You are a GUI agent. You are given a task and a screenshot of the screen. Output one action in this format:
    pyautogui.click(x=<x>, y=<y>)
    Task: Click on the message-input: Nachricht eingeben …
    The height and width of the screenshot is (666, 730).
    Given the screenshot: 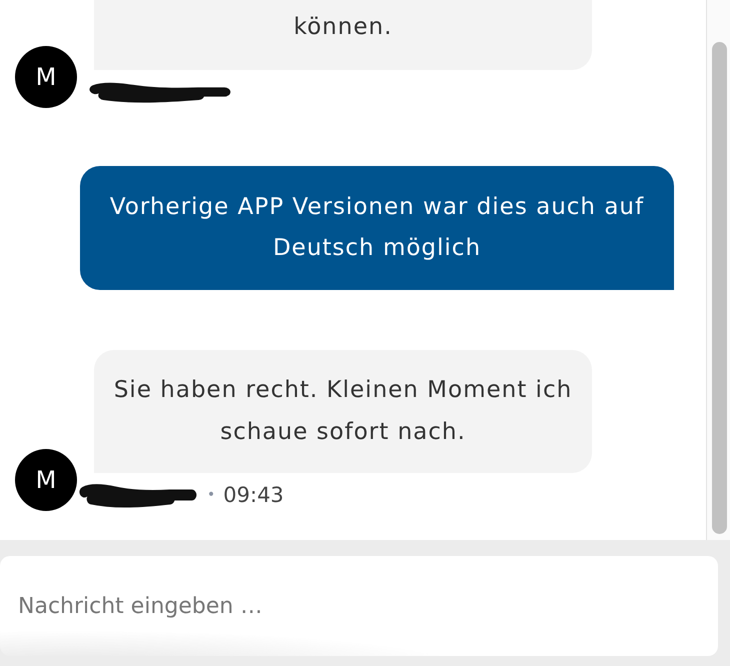 What is the action you would take?
    pyautogui.click(x=359, y=606)
    